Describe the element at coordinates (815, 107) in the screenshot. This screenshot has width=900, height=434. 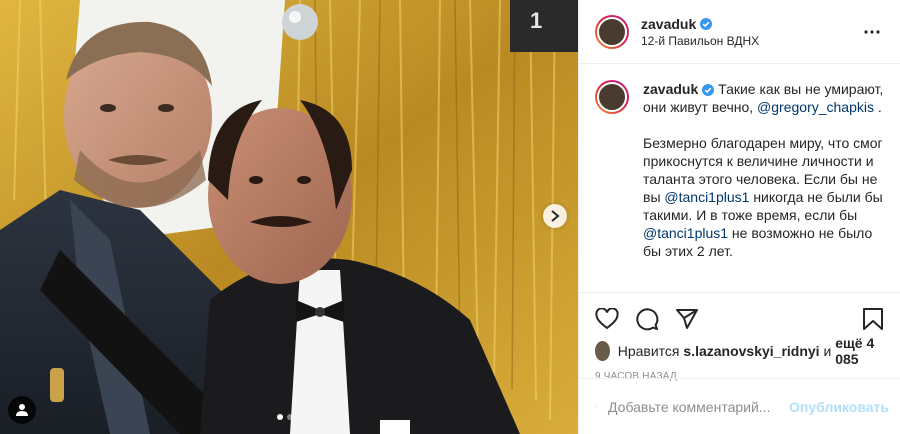
I see `mention-link: @gregory_chapkis` at that location.